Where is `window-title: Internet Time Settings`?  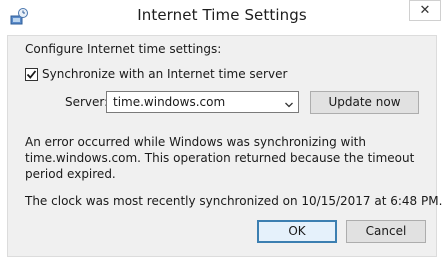 window-title: Internet Time Settings is located at coordinates (222, 15).